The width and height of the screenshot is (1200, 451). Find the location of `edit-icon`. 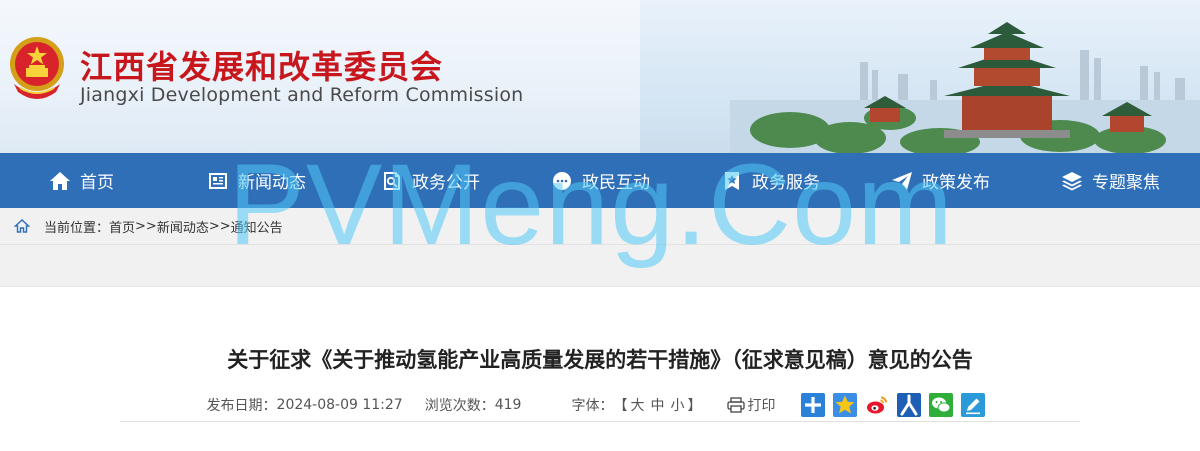

edit-icon is located at coordinates (973, 405).